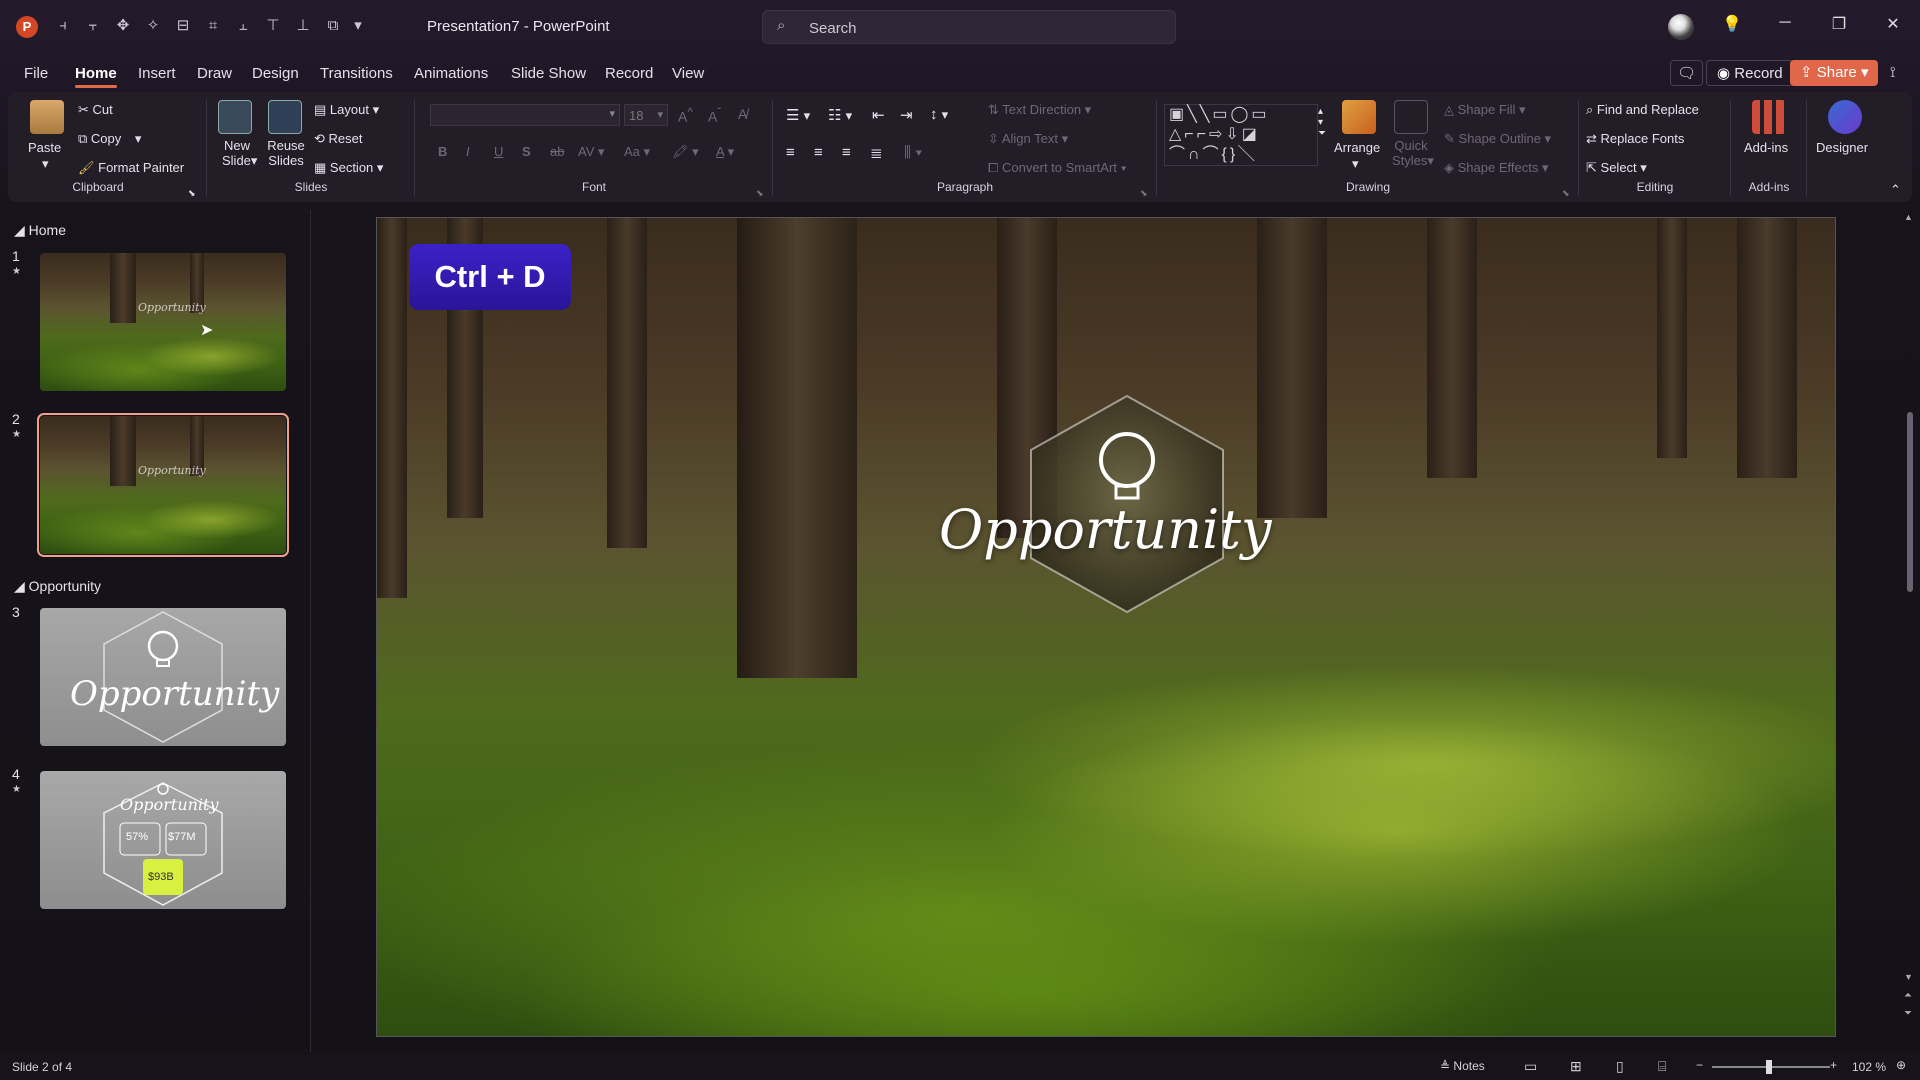 The width and height of the screenshot is (1920, 1080). I want to click on font-color-button: A ▾, so click(725, 152).